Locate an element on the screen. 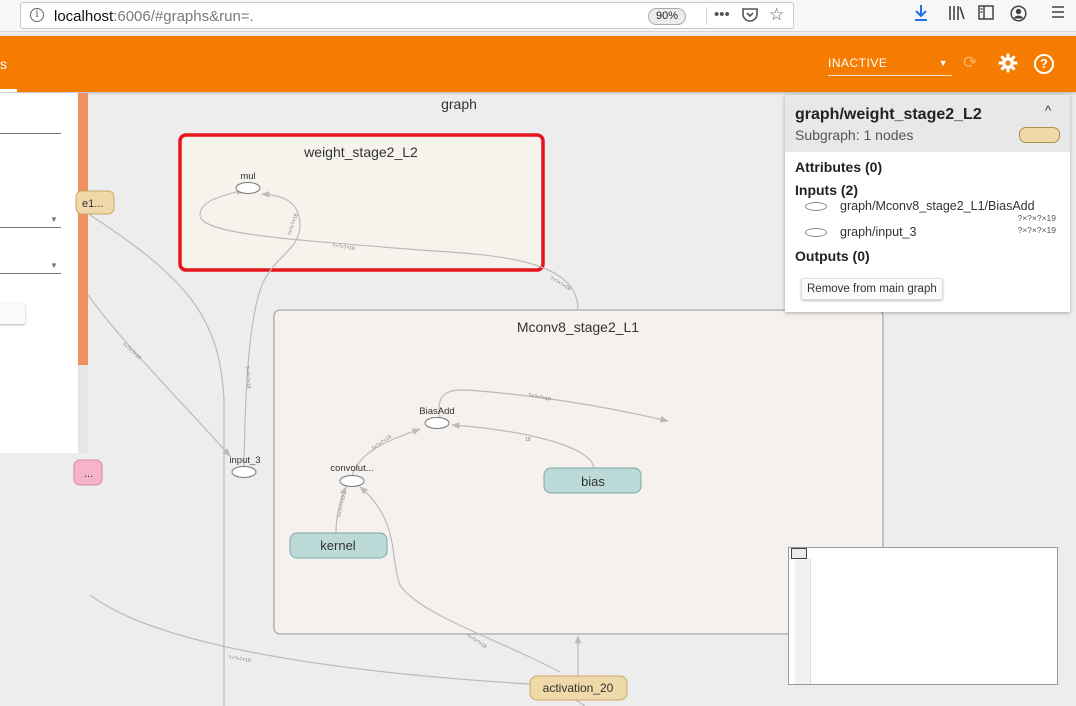 The width and height of the screenshot is (1076, 706). convolution-op-node is located at coordinates (352, 481).